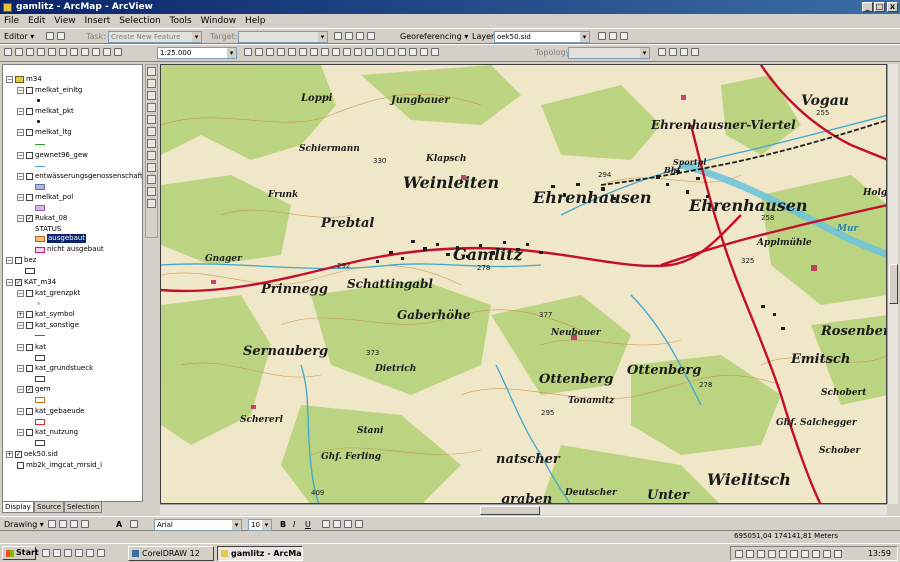 This screenshot has width=900, height=562. What do you see at coordinates (41, 52) in the screenshot?
I see `print-icon` at bounding box center [41, 52].